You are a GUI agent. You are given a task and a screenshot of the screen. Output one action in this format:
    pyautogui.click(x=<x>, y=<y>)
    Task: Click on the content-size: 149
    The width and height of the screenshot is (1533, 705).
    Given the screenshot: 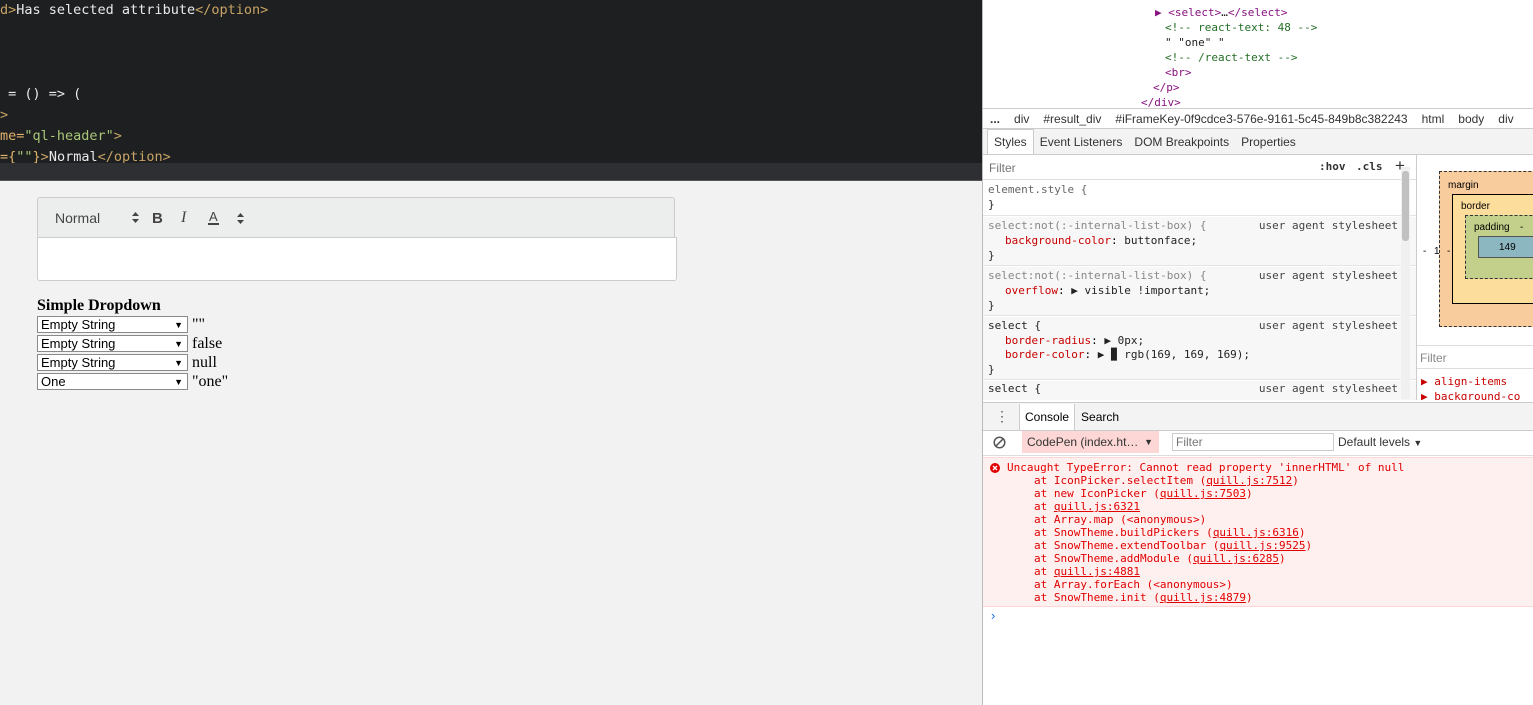 What is the action you would take?
    pyautogui.click(x=1507, y=247)
    